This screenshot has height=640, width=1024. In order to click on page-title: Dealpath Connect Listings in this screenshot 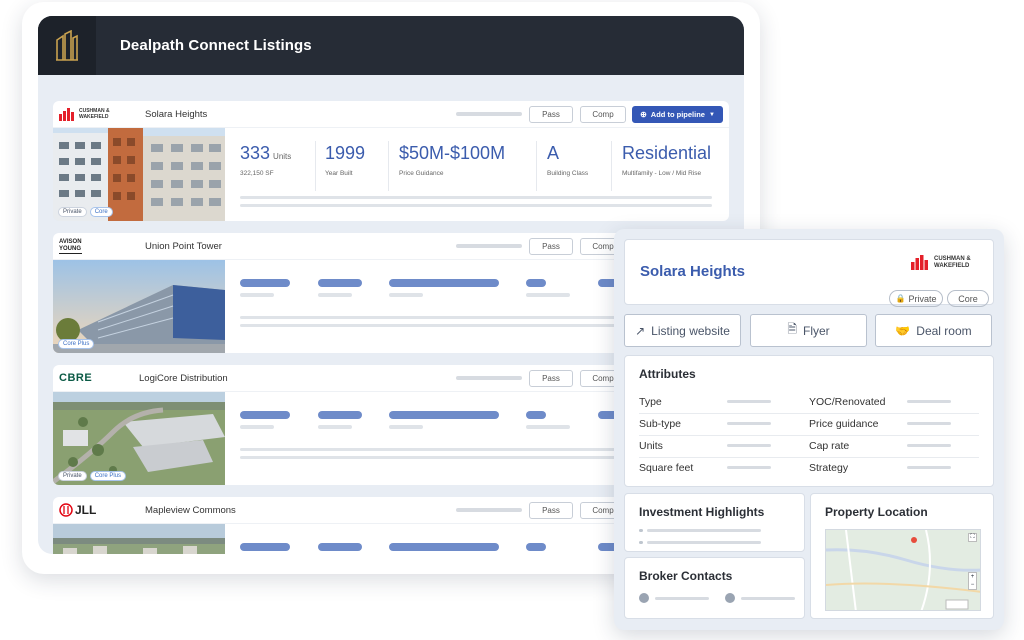, I will do `click(216, 45)`.